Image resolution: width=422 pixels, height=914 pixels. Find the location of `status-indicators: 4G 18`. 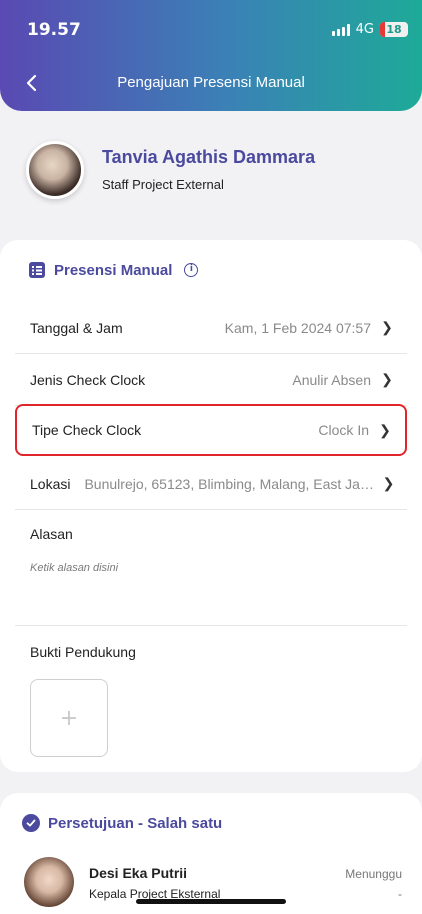

status-indicators: 4G 18 is located at coordinates (369, 29).